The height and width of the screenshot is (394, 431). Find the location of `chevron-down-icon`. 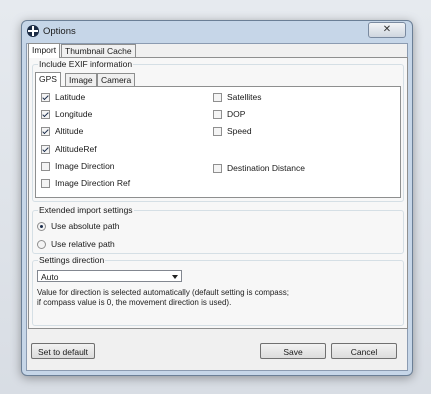

chevron-down-icon is located at coordinates (175, 277).